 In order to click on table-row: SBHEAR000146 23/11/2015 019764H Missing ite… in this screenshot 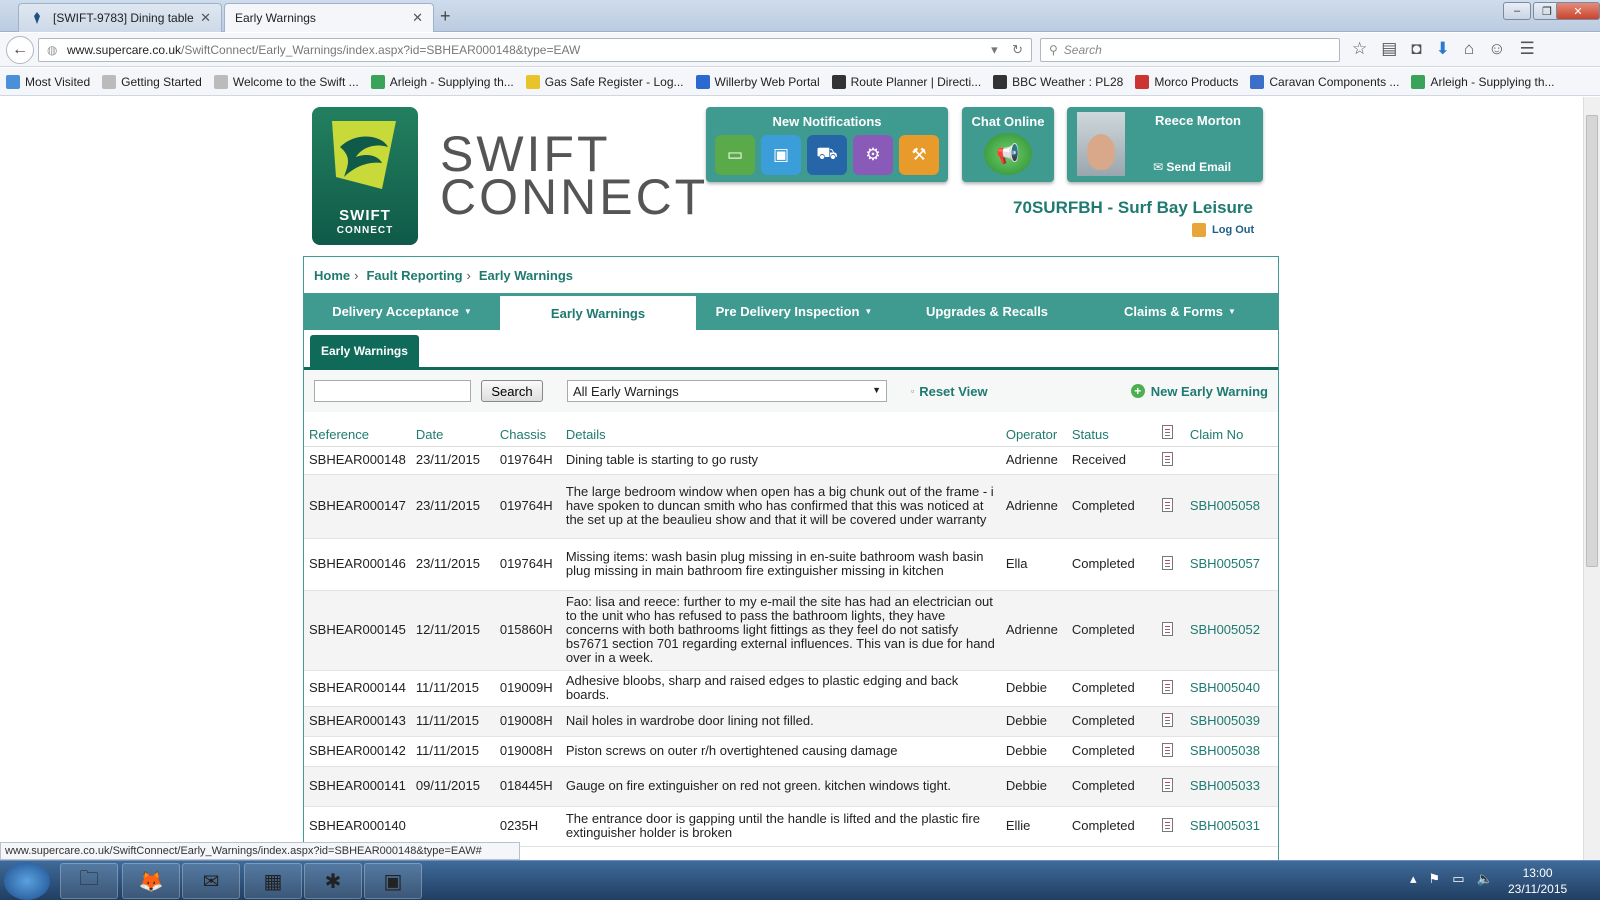, I will do `click(791, 564)`.